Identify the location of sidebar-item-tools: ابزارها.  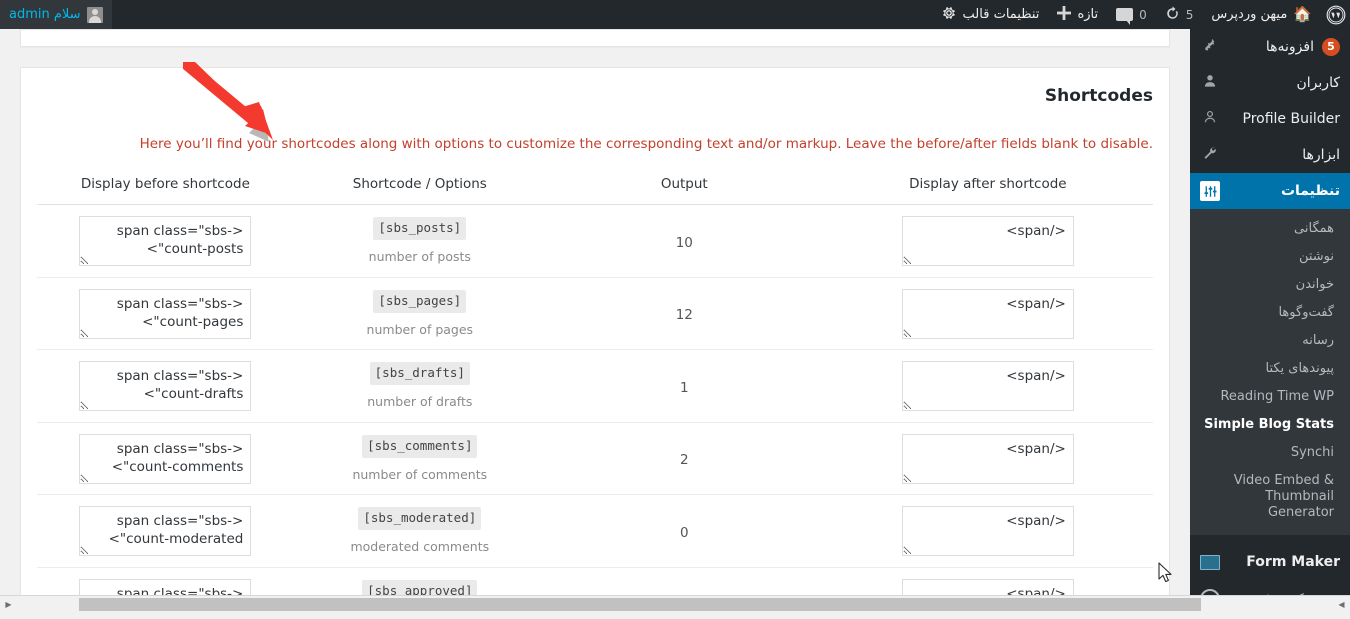
(1270, 155).